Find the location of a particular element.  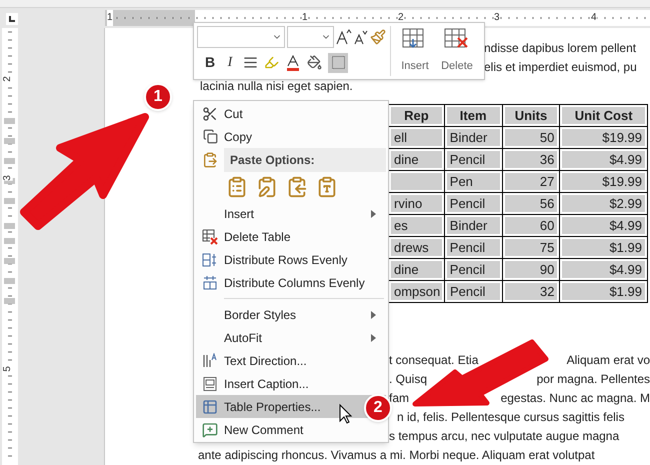

comment-add-icon is located at coordinates (210, 430).